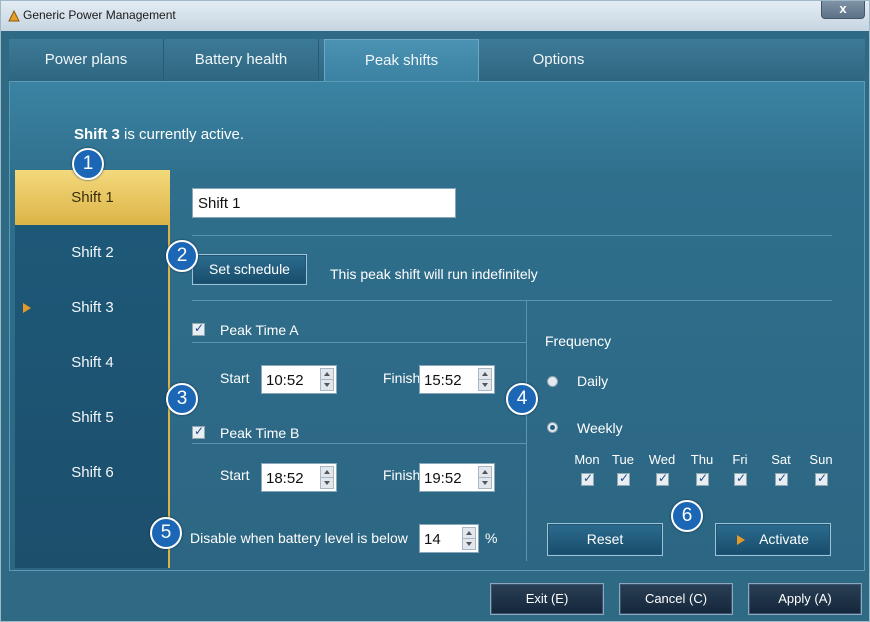 The height and width of the screenshot is (622, 870). I want to click on peak-b-start-input: 18:52, so click(299, 477).